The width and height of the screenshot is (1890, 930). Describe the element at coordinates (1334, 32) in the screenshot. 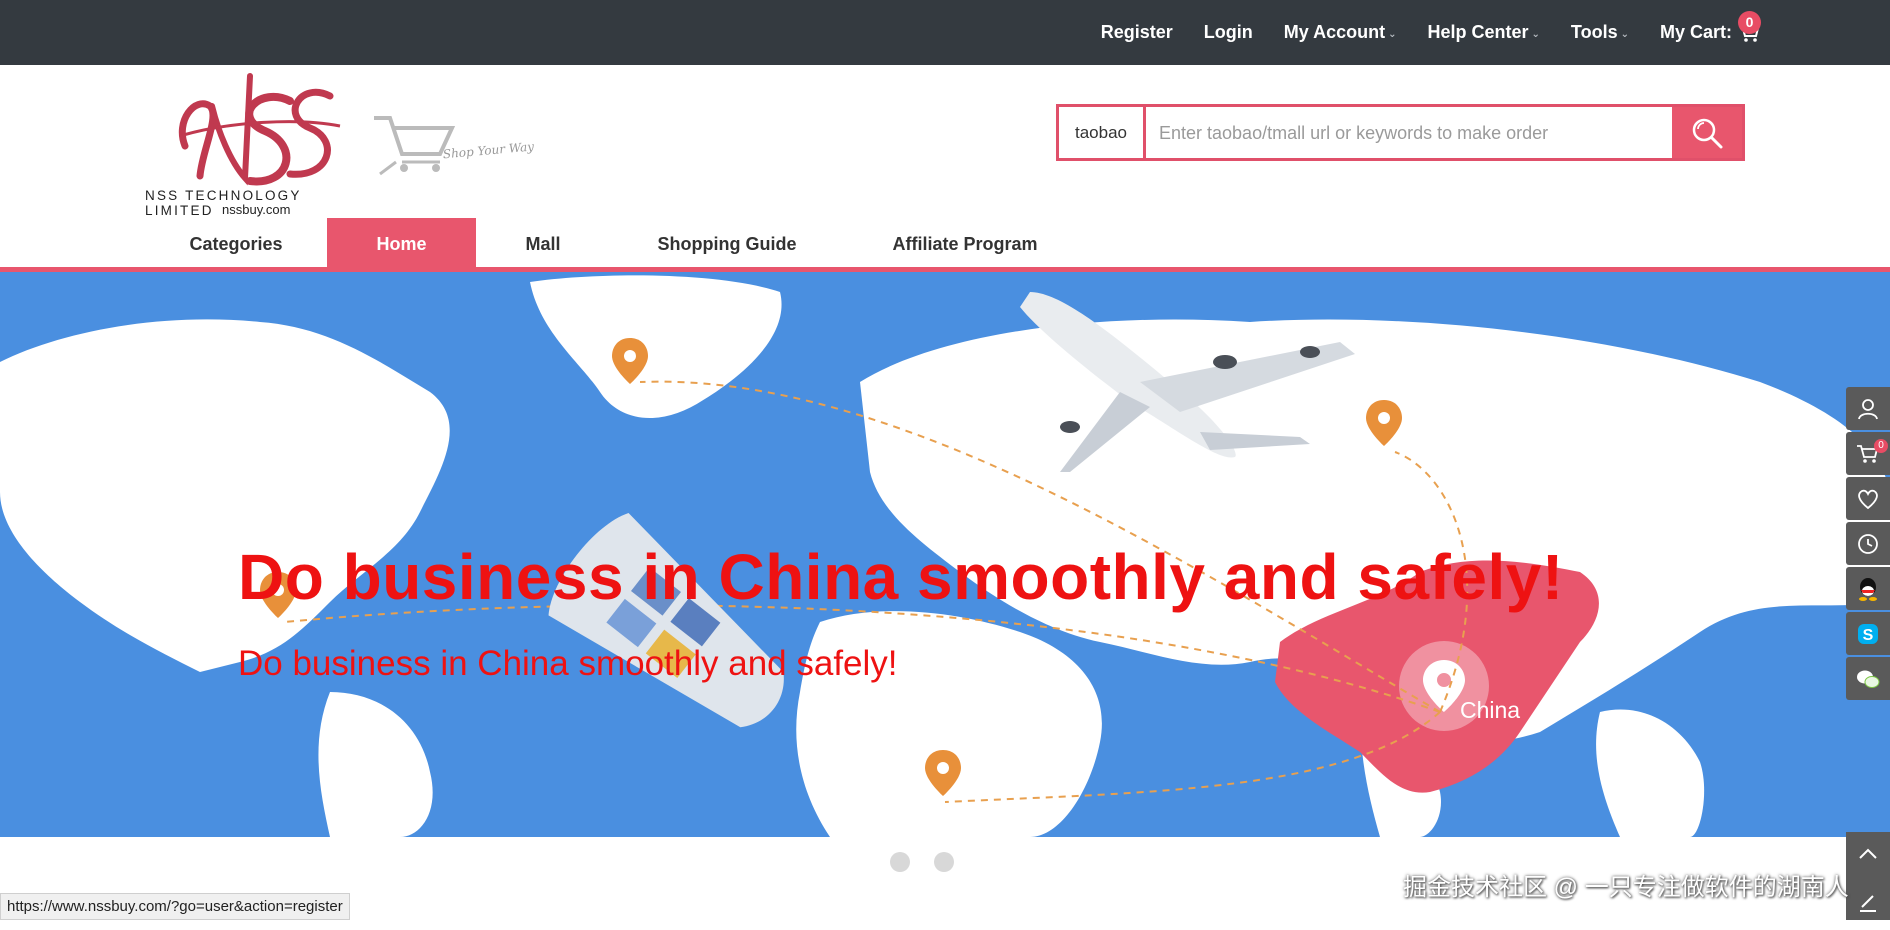

I see `my-account-label: My Account` at that location.